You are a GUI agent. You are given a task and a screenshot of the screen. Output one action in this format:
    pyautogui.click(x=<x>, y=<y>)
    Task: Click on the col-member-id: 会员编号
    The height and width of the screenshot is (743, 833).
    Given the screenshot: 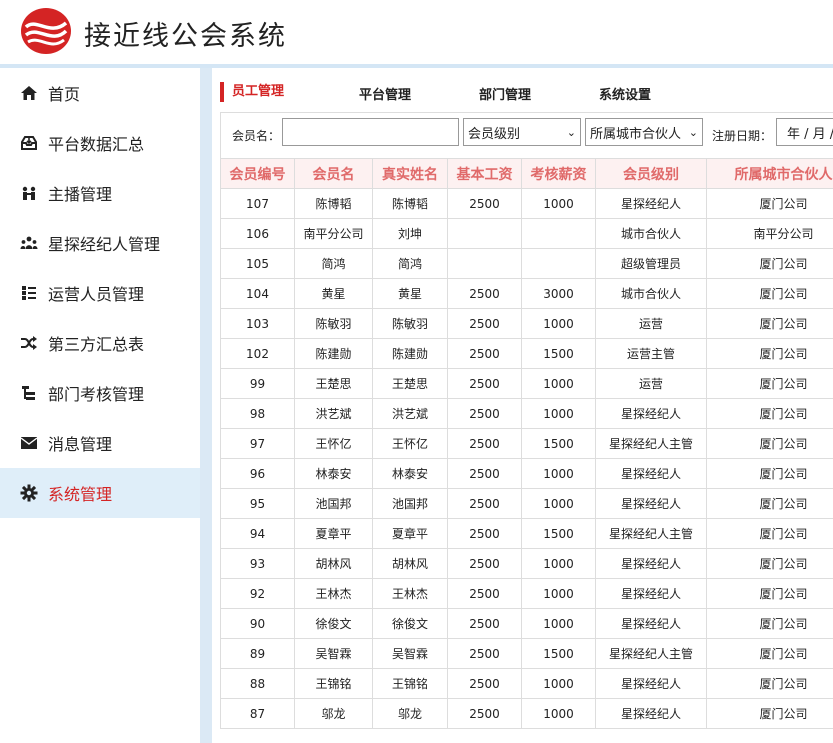 What is the action you would take?
    pyautogui.click(x=257, y=173)
    